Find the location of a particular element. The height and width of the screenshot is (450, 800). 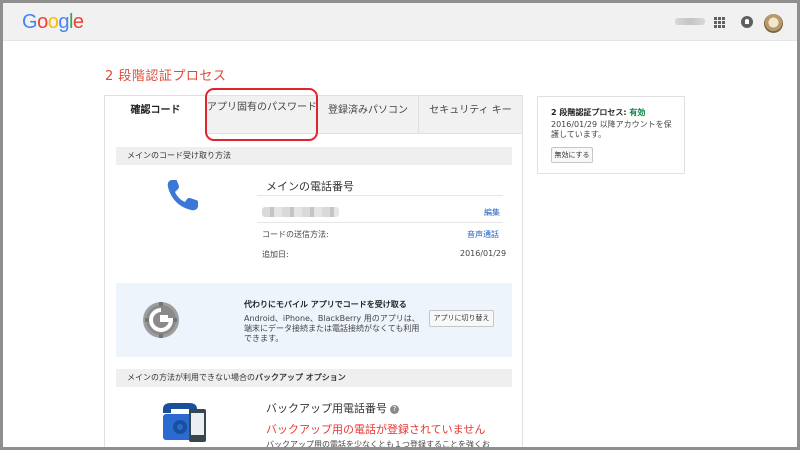

page-title: 2 段階認証プロセス is located at coordinates (166, 76).